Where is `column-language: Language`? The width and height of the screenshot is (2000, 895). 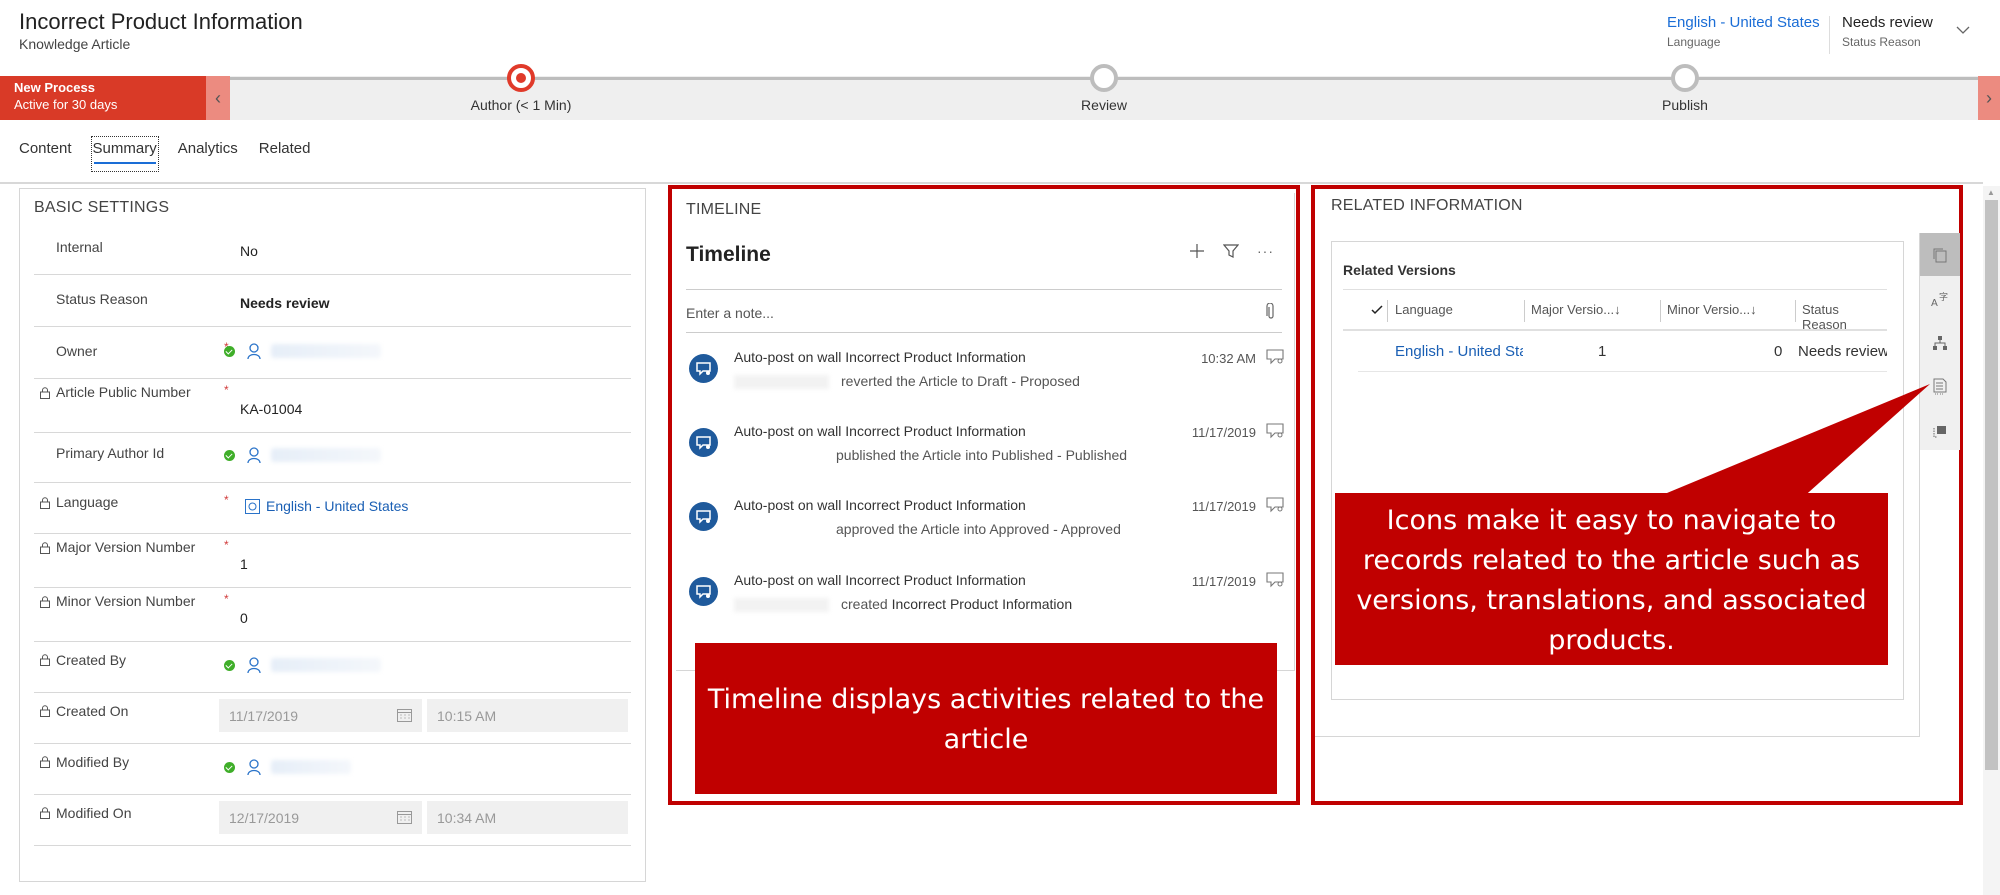 column-language: Language is located at coordinates (1424, 309).